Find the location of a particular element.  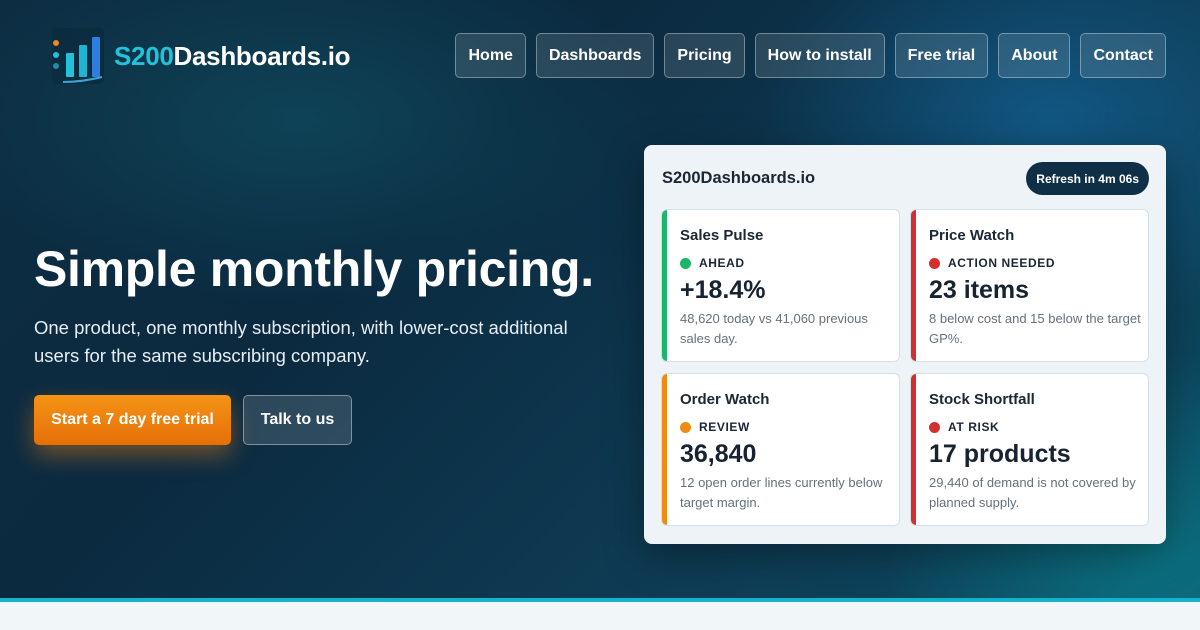

brand-name-highlight: S200 is located at coordinates (144, 55).